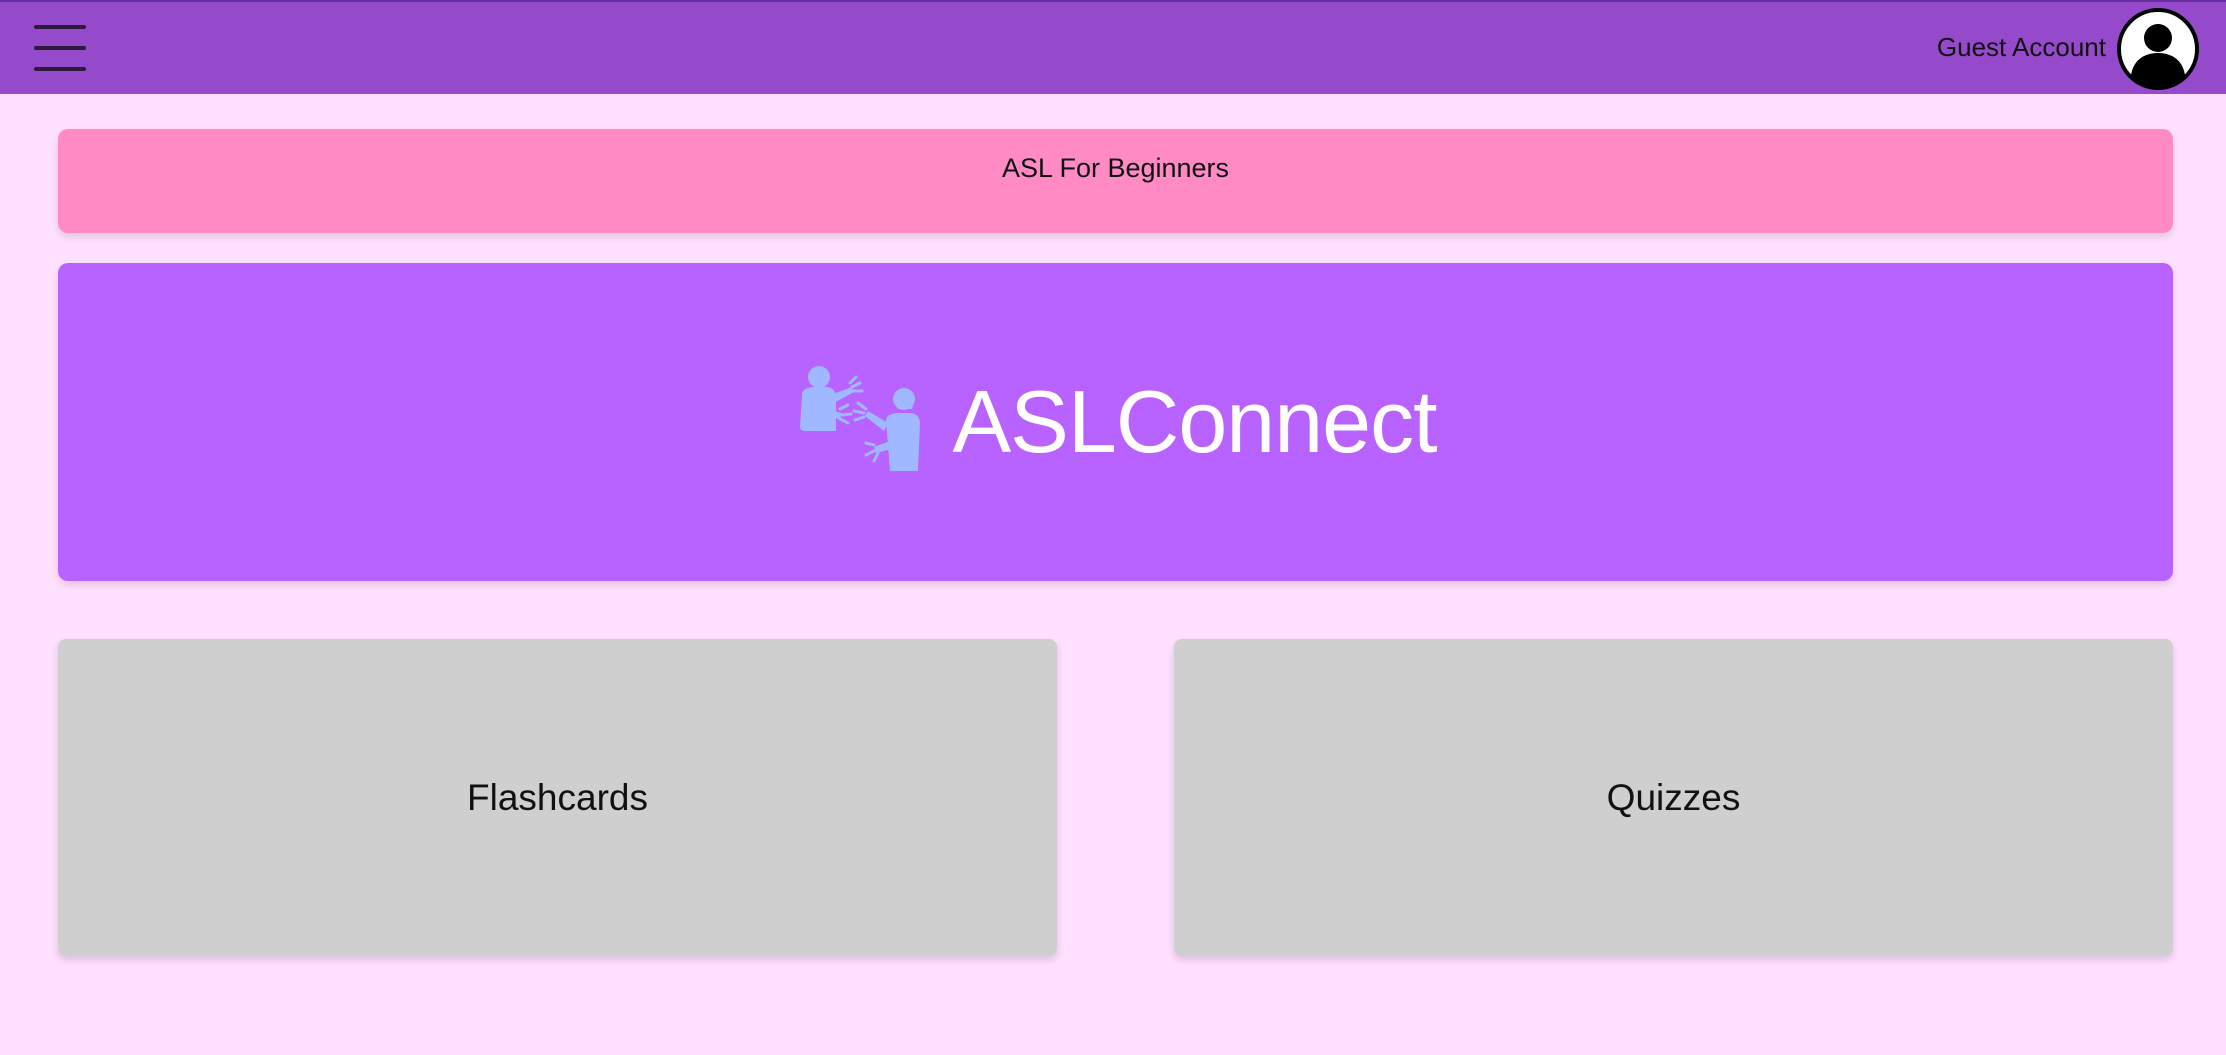  I want to click on quizzes-card: Quizzes, so click(1673, 797).